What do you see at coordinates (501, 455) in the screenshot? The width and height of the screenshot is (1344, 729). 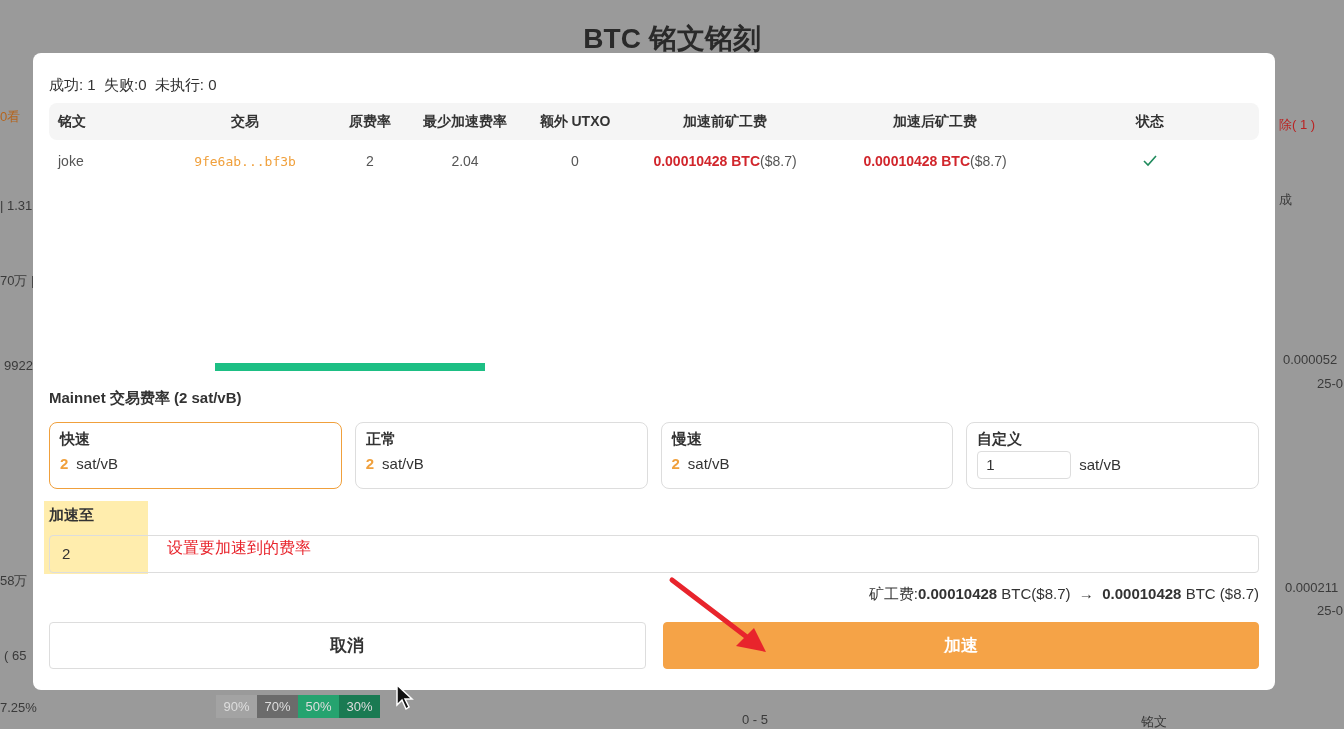 I see `fee-option-card: 正常 2 sat/vB` at bounding box center [501, 455].